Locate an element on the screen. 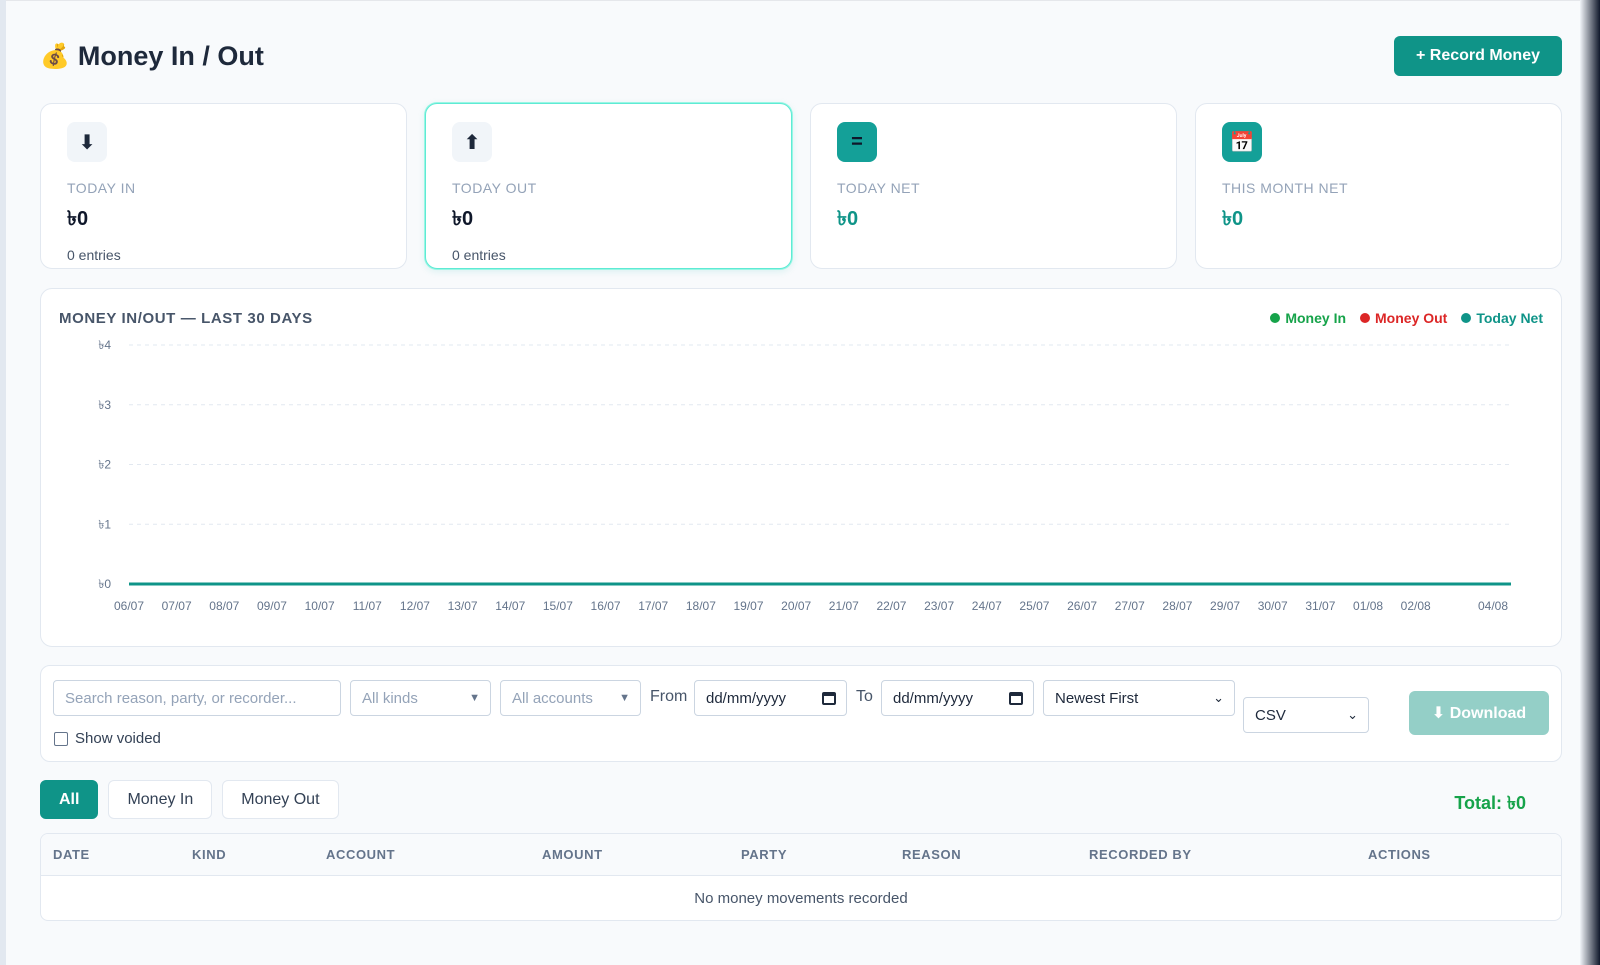  x-tick-label: 13/07 is located at coordinates (463, 606).